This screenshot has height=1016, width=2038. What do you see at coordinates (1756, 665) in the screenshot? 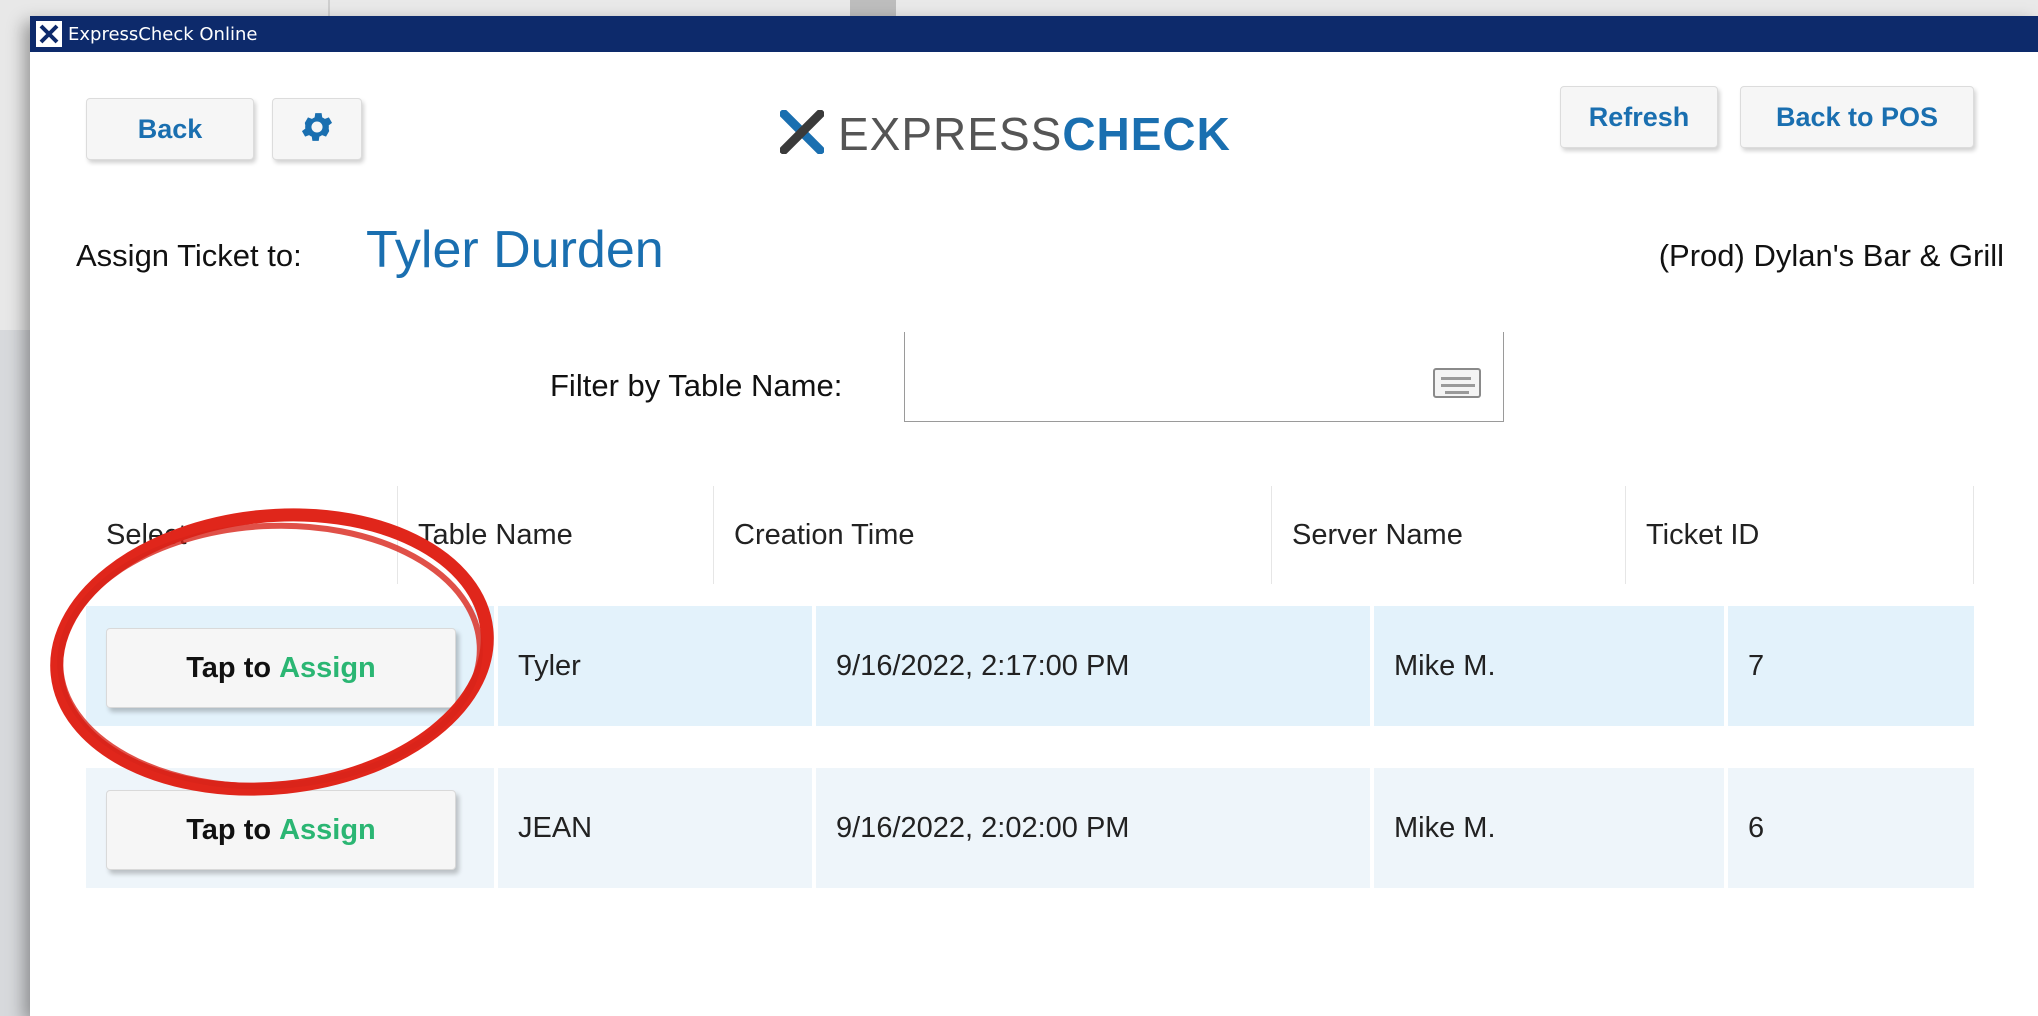
I see `ticket-id-cell: 7` at bounding box center [1756, 665].